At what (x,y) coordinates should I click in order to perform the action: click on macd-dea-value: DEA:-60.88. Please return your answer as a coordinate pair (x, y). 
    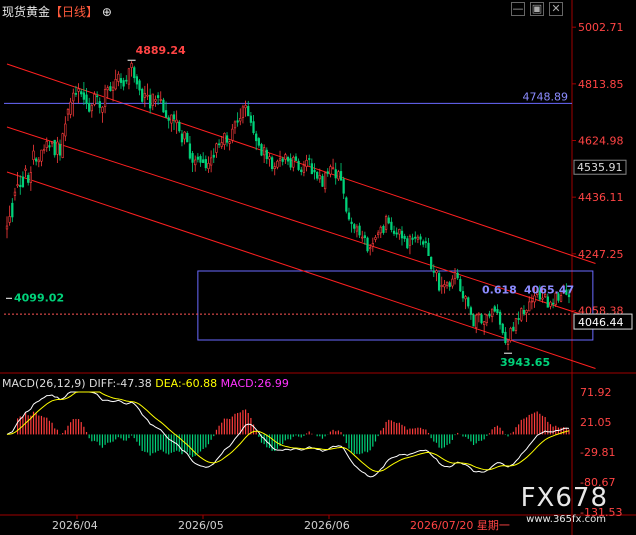
    Looking at the image, I should click on (186, 383).